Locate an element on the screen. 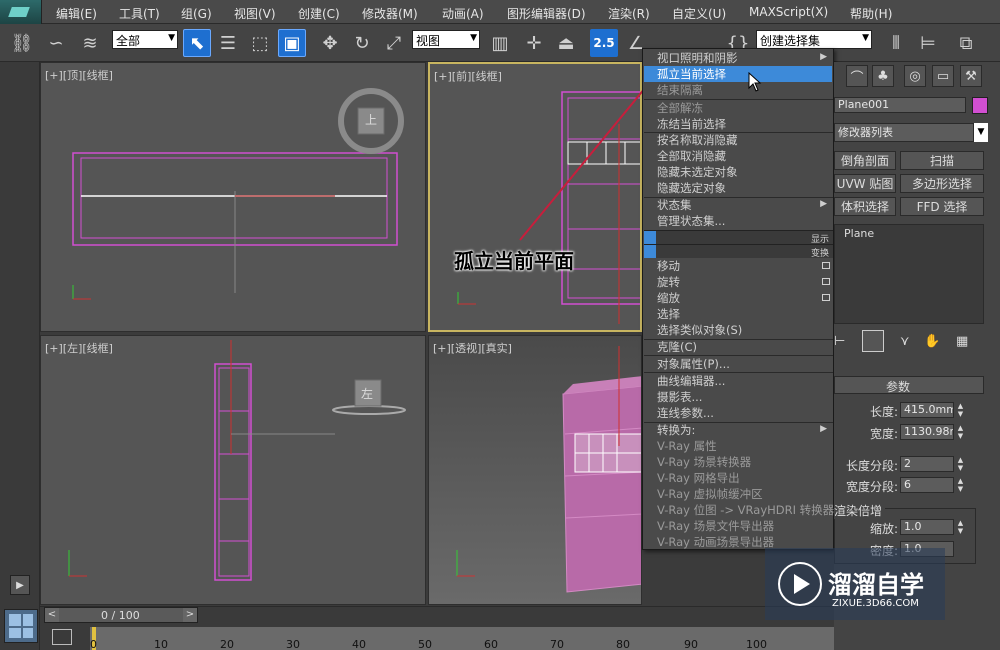 The height and width of the screenshot is (650, 1000). motion-tab-icon: ◎ is located at coordinates (915, 76).